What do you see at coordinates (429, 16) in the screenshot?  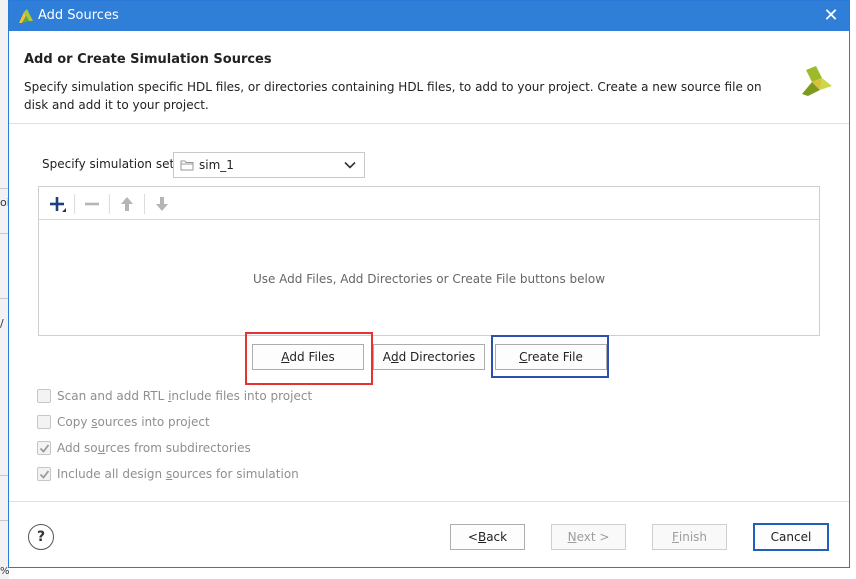 I see `title-bar: Add Sources ✕` at bounding box center [429, 16].